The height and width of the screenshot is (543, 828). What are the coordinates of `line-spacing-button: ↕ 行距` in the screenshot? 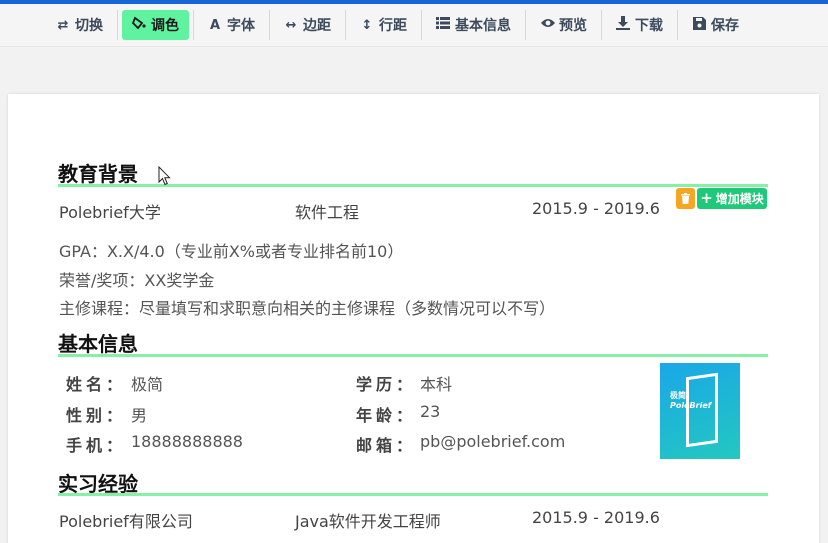 It's located at (383, 25).